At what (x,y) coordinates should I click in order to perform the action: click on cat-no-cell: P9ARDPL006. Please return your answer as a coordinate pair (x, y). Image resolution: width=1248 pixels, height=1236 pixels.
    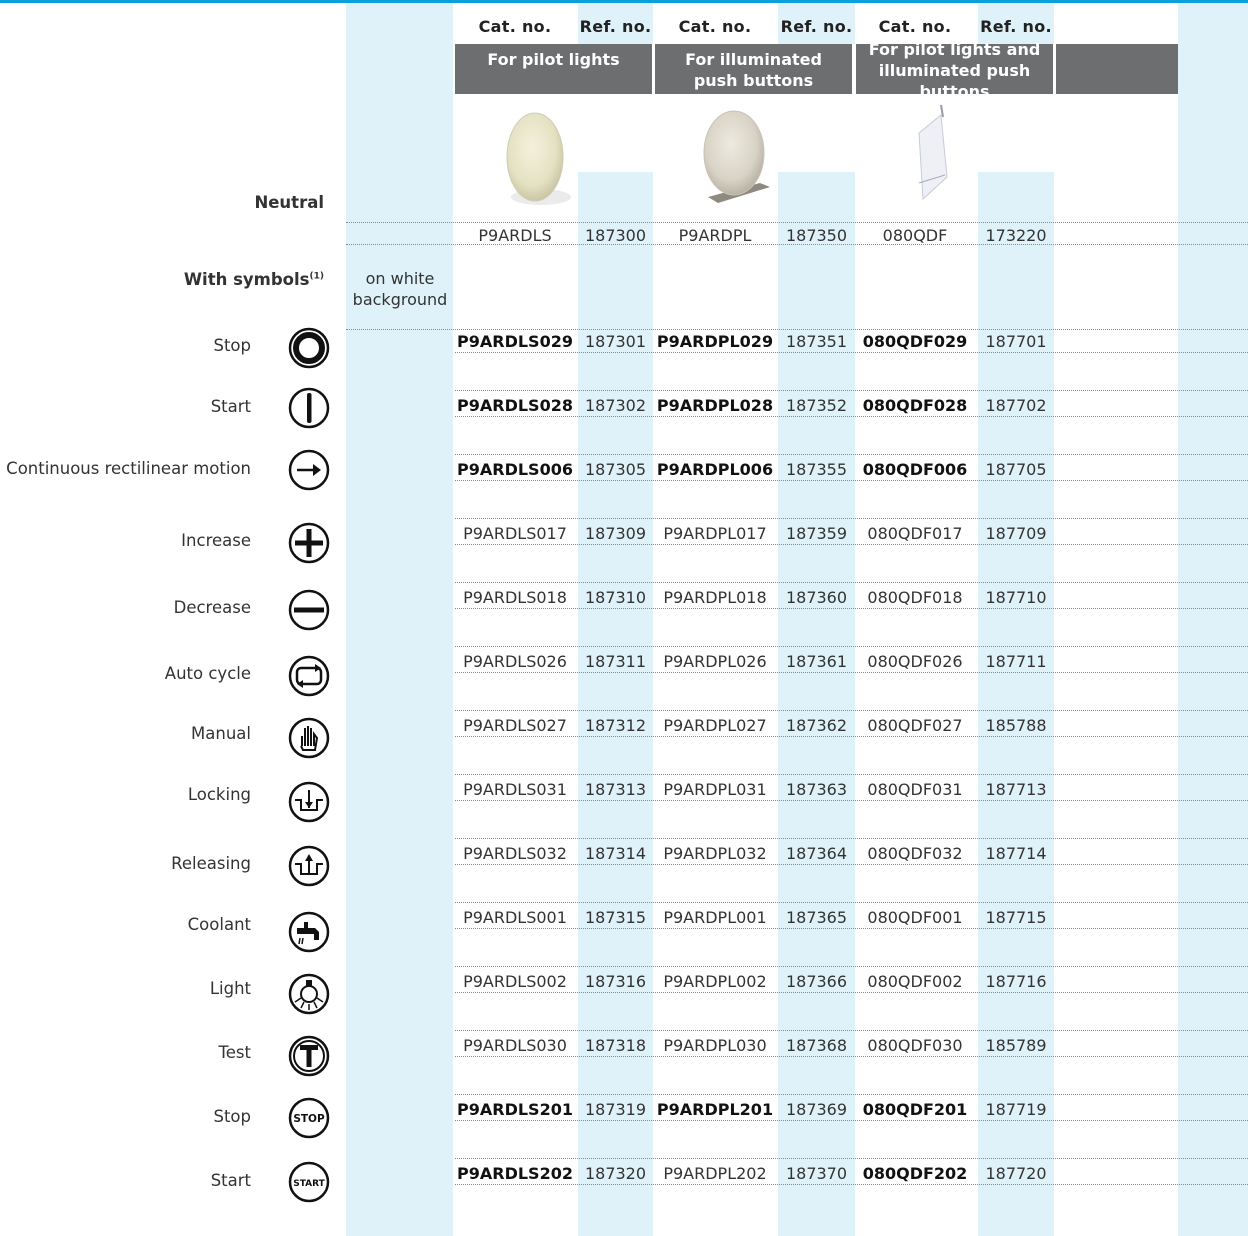
    Looking at the image, I should click on (715, 469).